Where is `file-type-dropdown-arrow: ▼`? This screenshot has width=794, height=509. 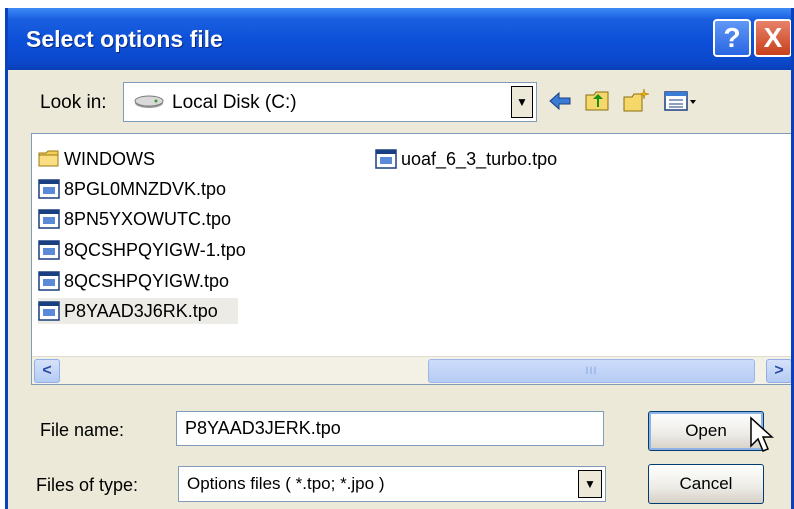 file-type-dropdown-arrow: ▼ is located at coordinates (590, 484).